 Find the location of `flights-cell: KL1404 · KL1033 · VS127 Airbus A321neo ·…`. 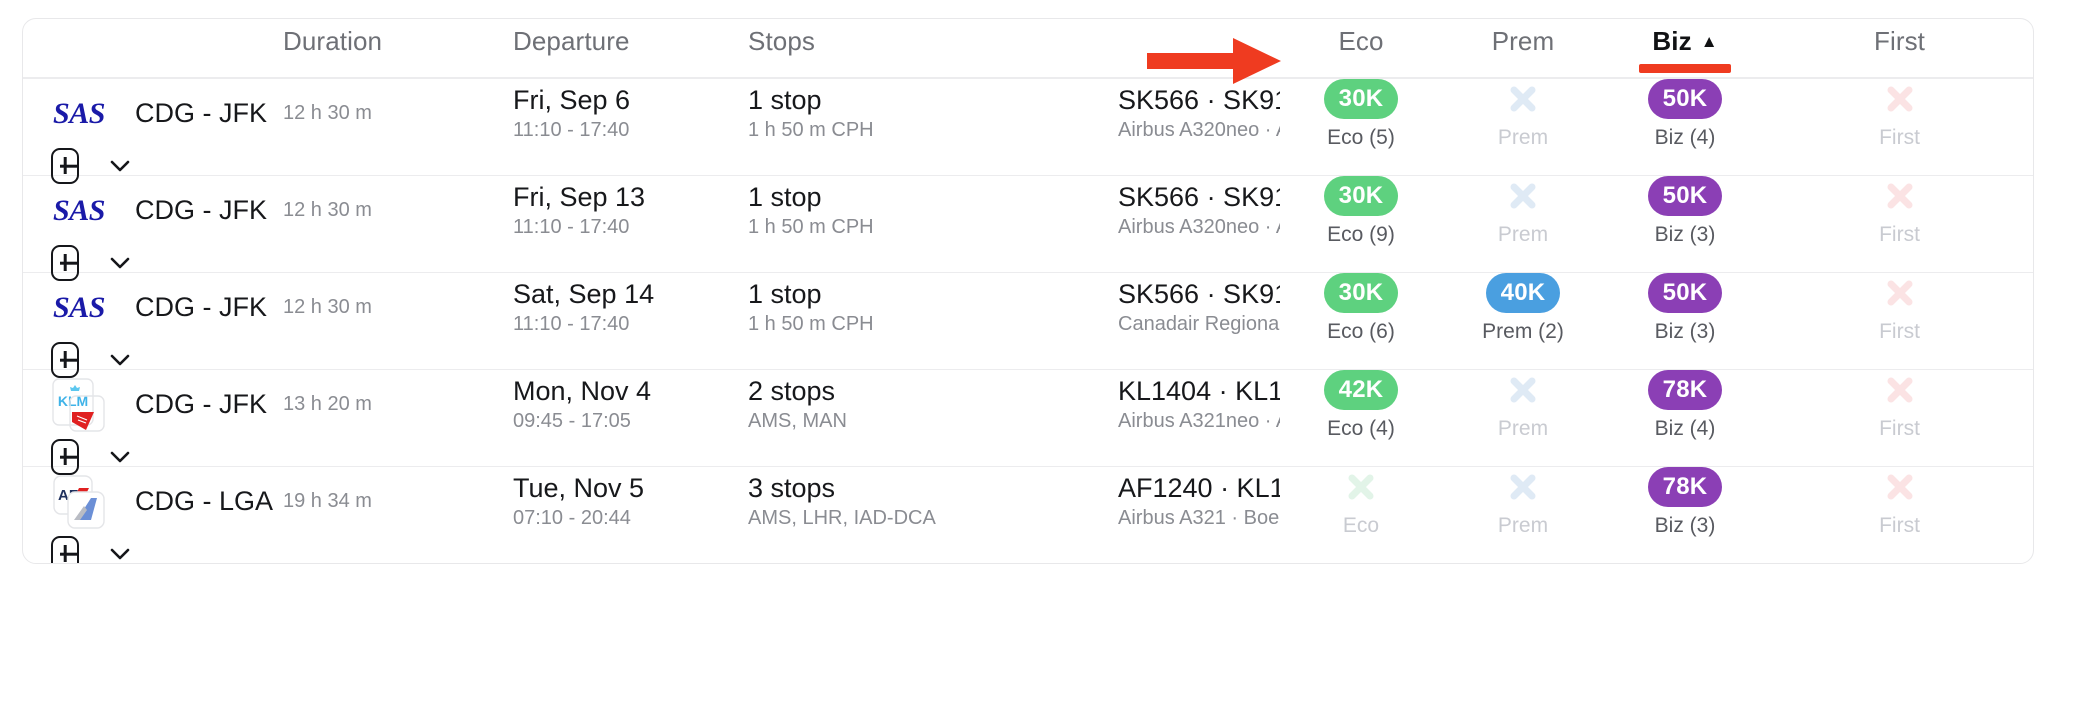

flights-cell: KL1404 · KL1033 · VS127 Airbus A321neo ·… is located at coordinates (1199, 404).